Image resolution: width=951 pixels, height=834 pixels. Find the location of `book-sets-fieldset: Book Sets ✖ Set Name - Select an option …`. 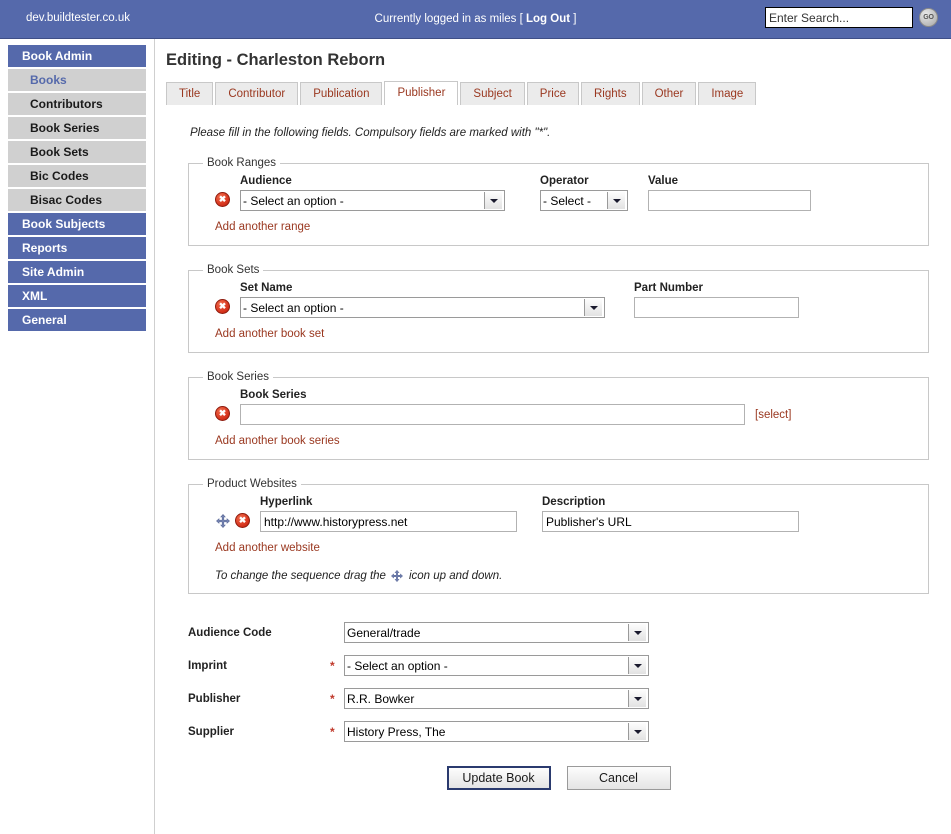

book-sets-fieldset: Book Sets ✖ Set Name - Select an option … is located at coordinates (558, 308).